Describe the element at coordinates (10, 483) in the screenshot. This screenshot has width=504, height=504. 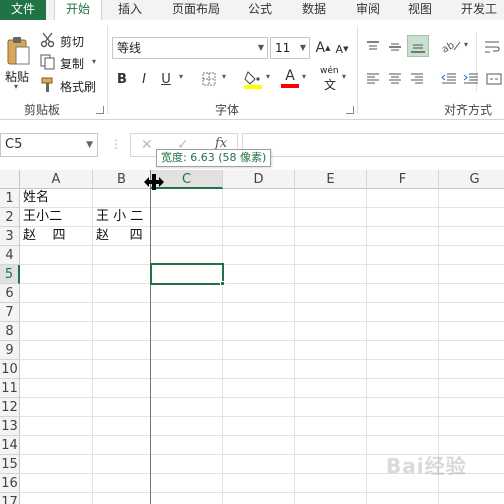
I see `row-header-16: 16` at that location.